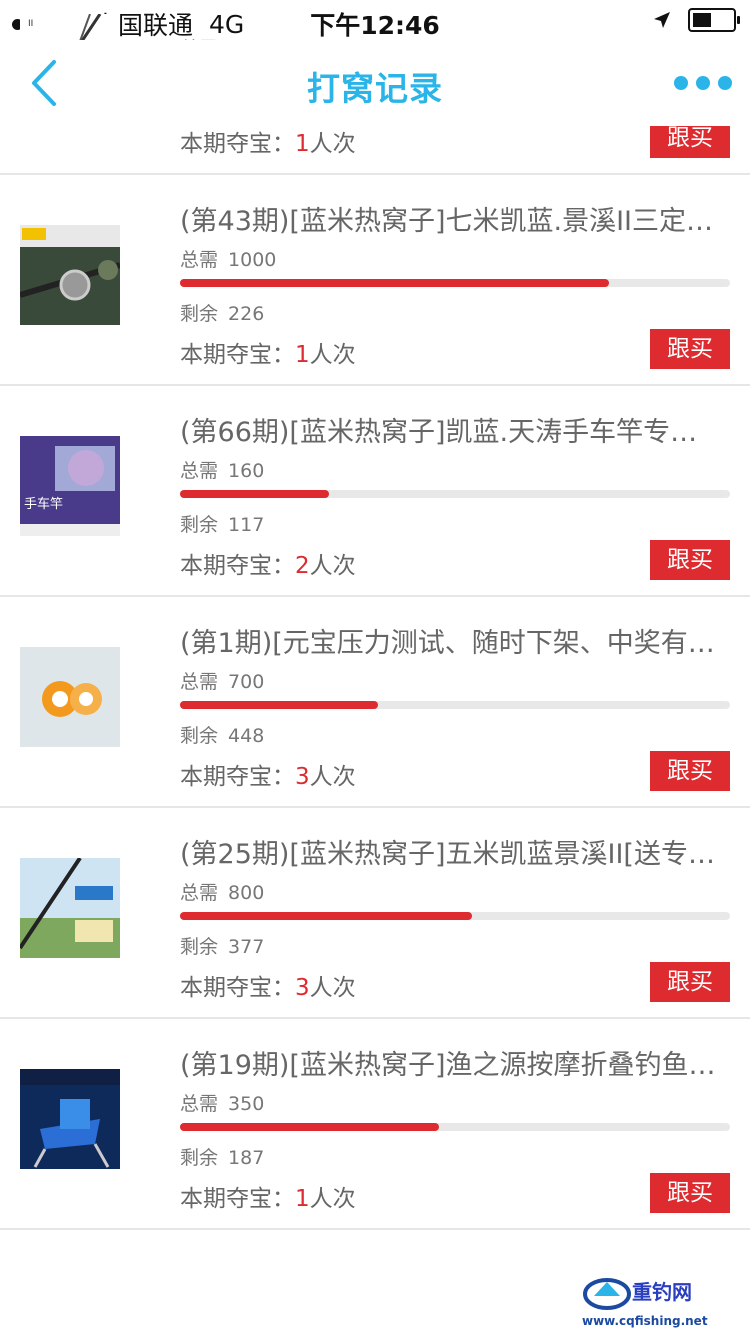  I want to click on need-value: 1000, so click(252, 260).